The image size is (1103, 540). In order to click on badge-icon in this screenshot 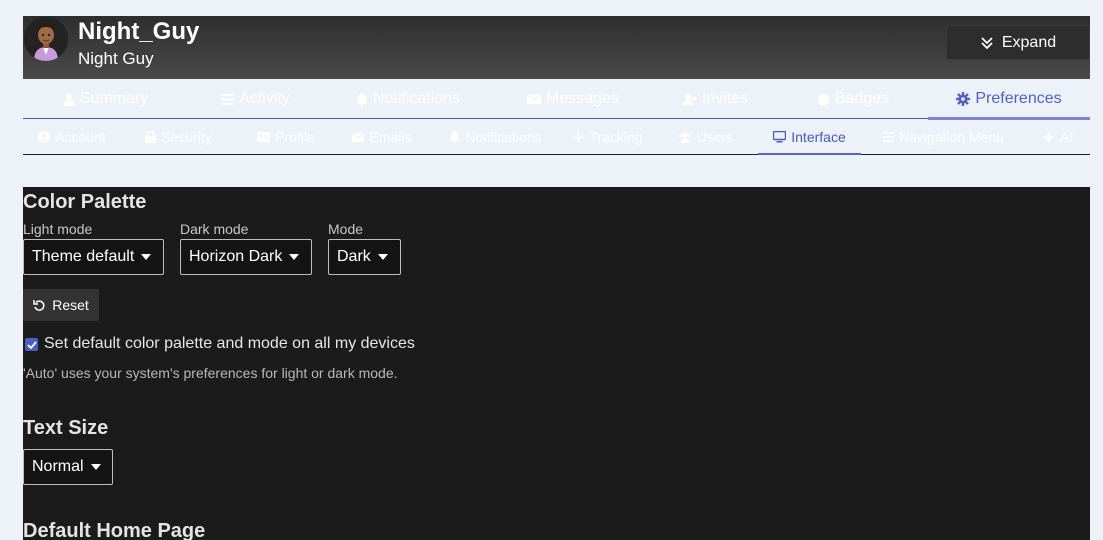, I will do `click(823, 99)`.